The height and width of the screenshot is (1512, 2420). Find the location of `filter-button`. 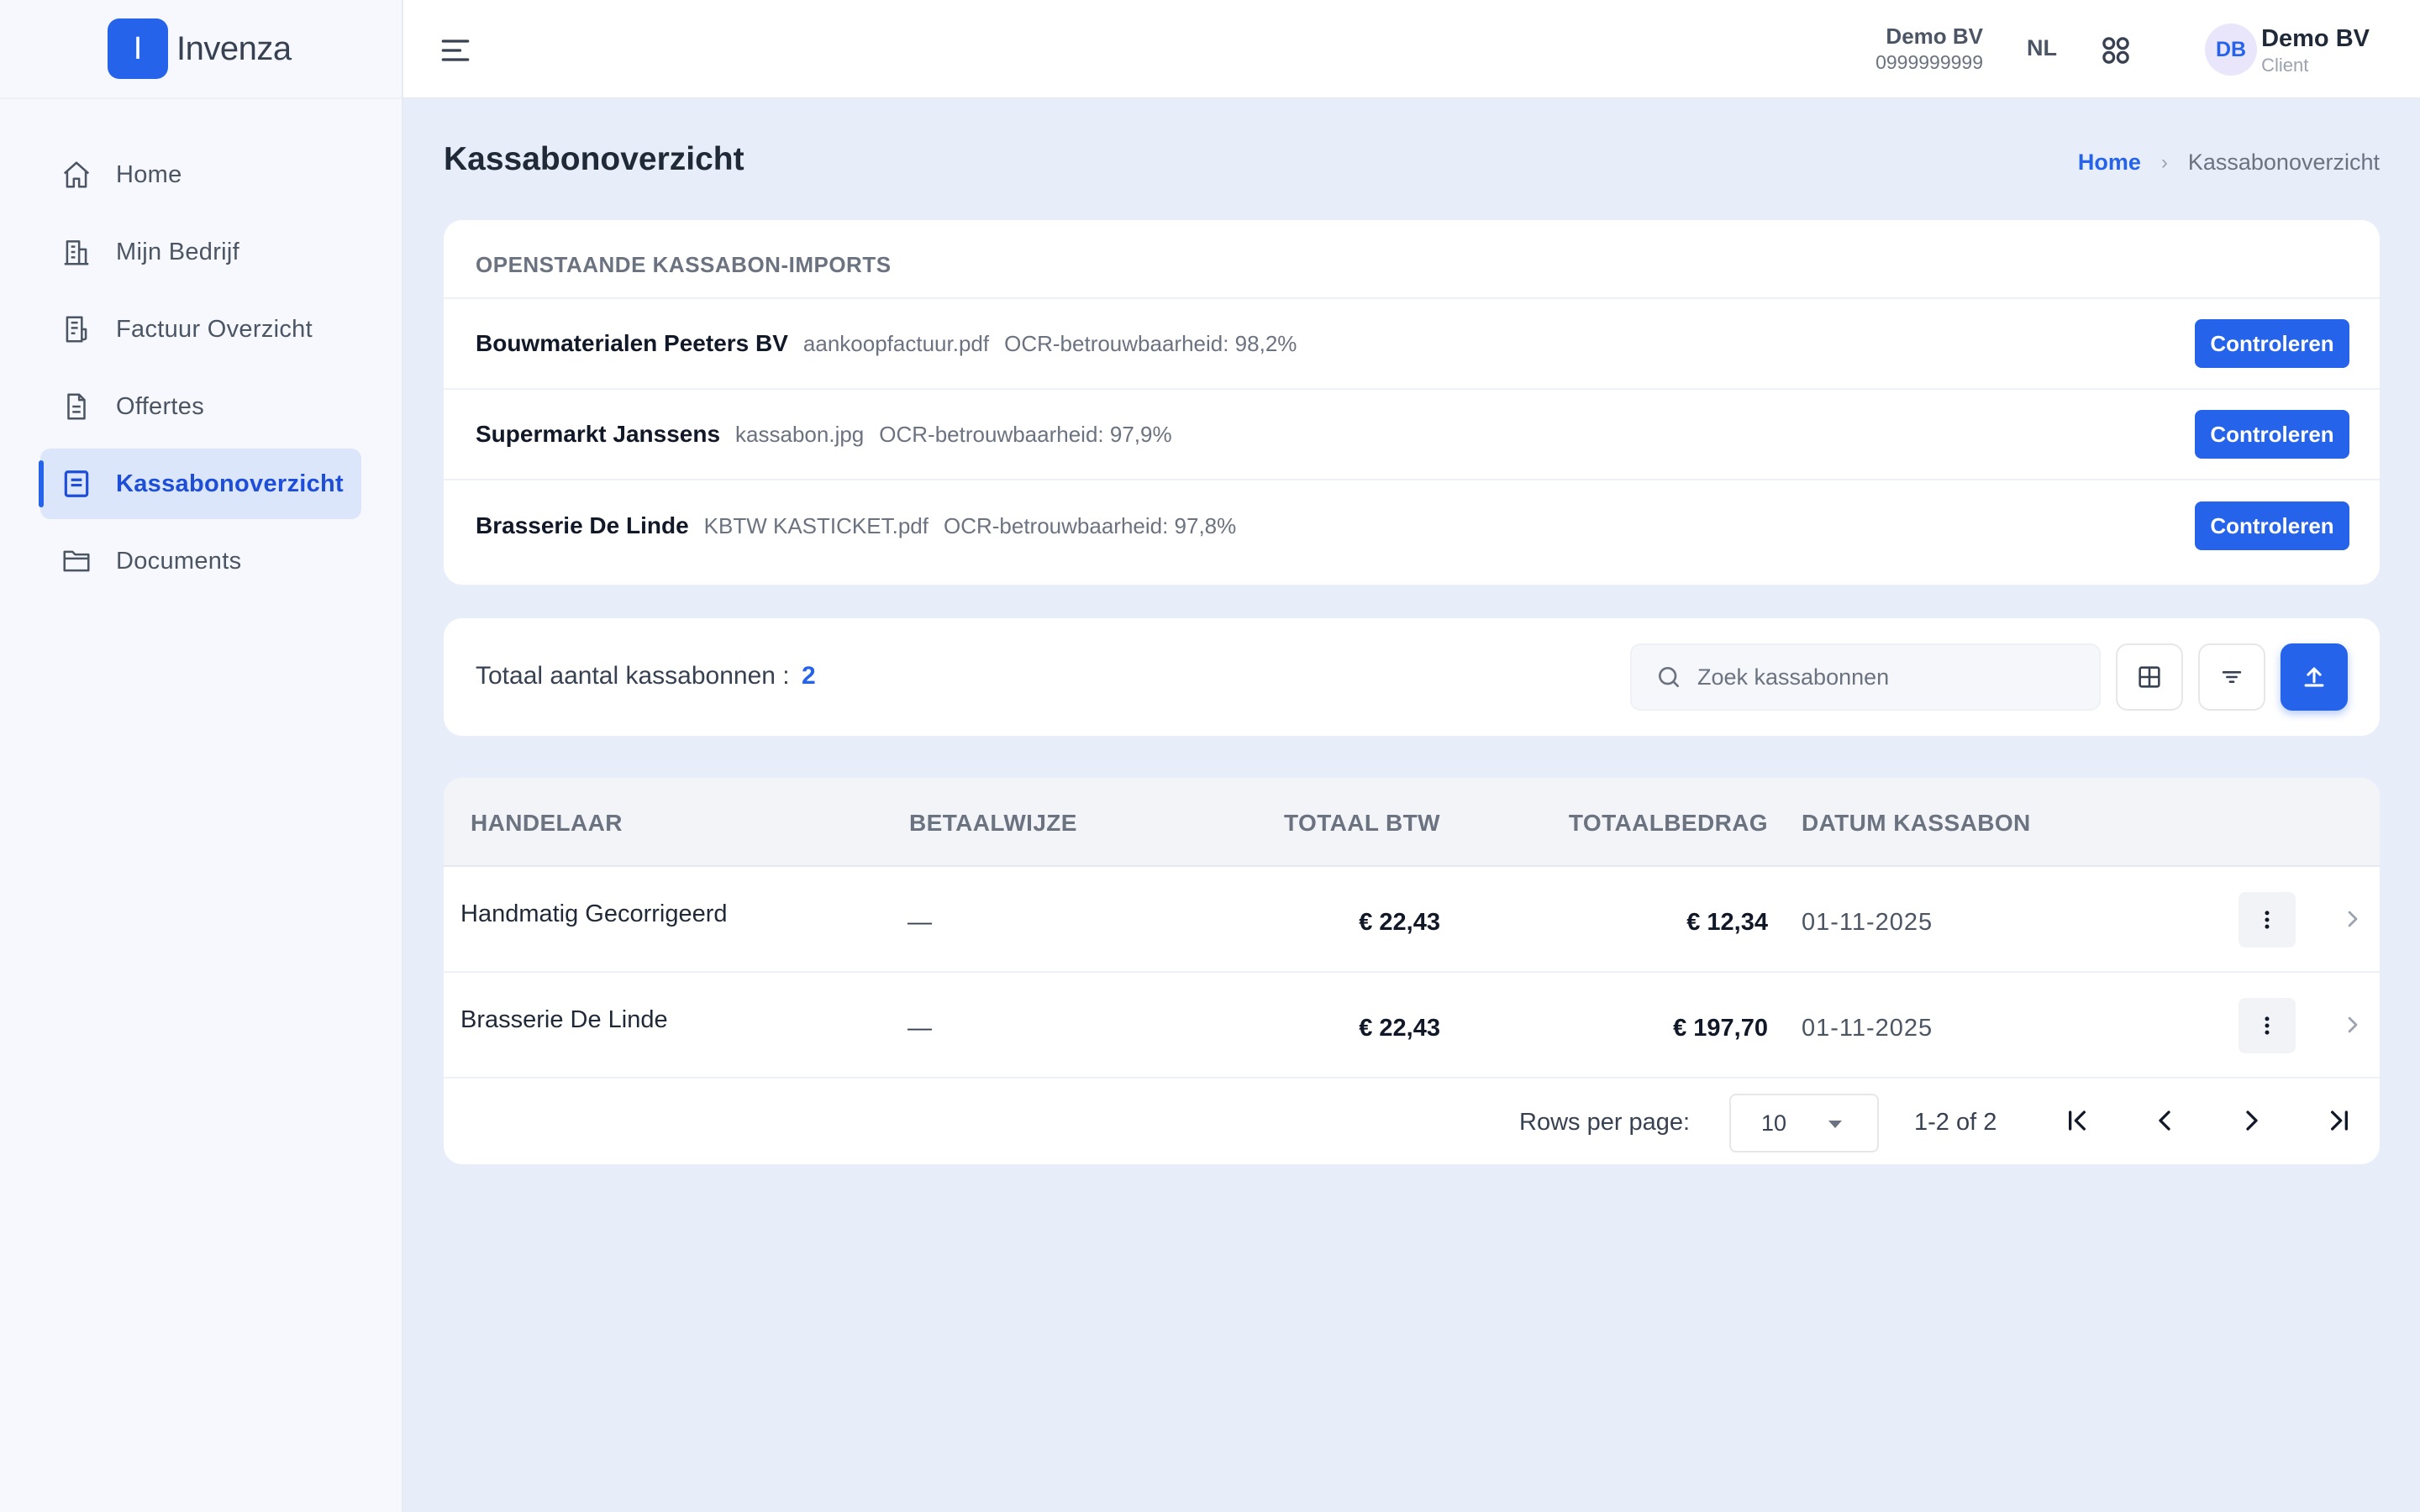

filter-button is located at coordinates (2231, 677).